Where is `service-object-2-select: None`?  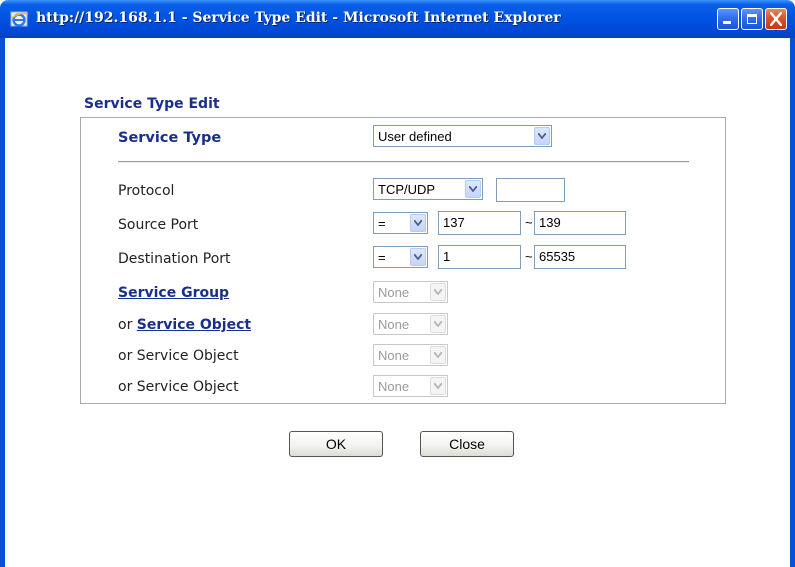 service-object-2-select: None is located at coordinates (410, 355).